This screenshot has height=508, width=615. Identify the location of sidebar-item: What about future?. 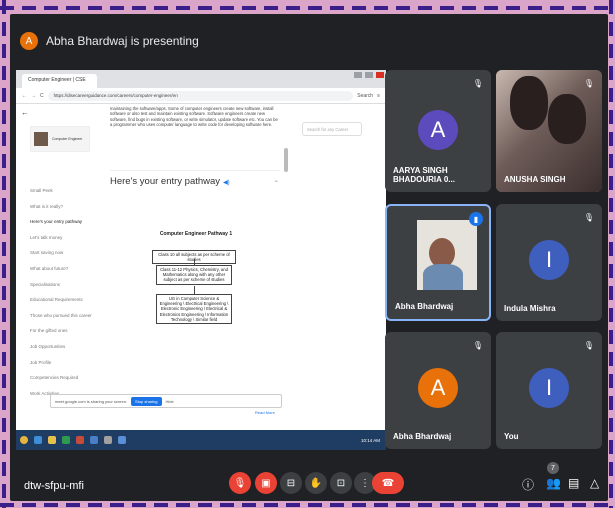
(49, 268).